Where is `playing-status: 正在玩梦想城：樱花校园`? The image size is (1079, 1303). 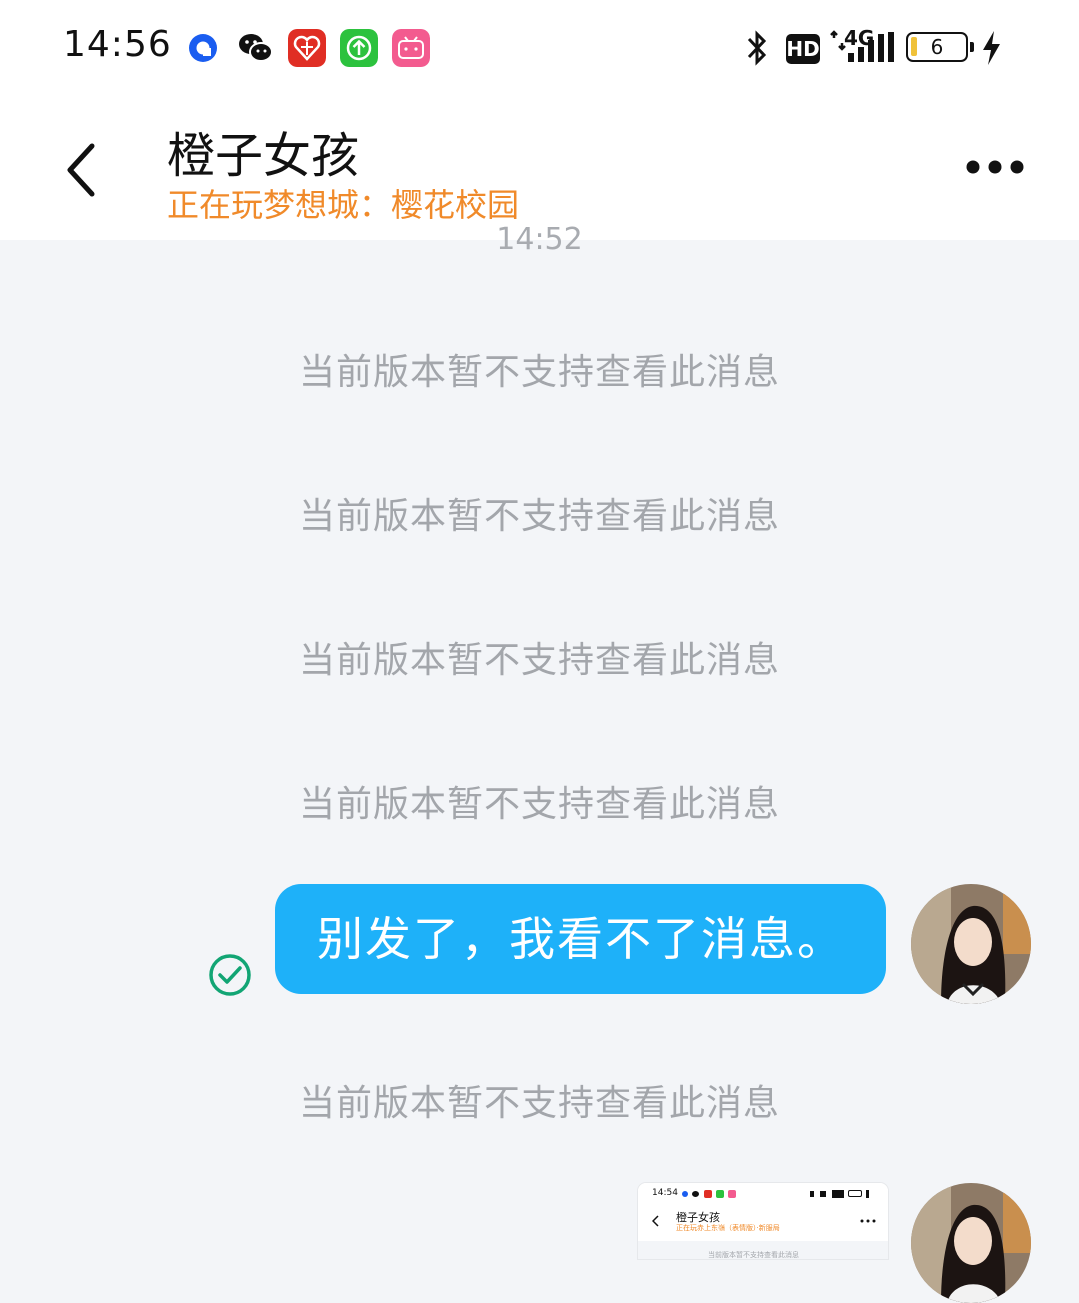
playing-status: 正在玩梦想城：樱花校园 is located at coordinates (343, 203).